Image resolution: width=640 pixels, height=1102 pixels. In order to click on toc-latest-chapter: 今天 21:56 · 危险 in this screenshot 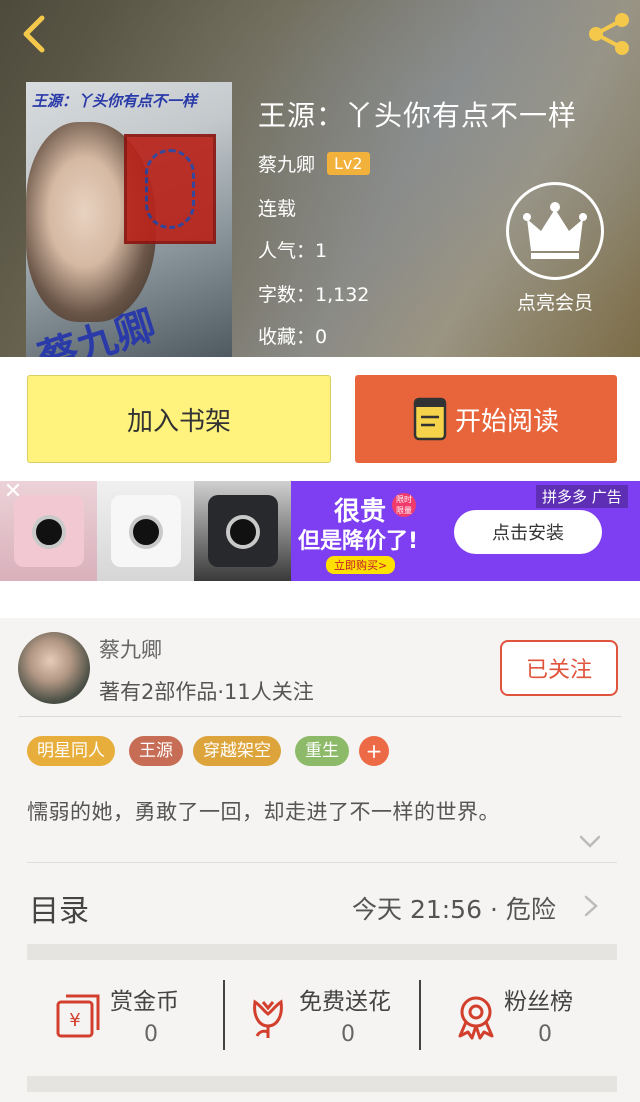, I will do `click(454, 908)`.